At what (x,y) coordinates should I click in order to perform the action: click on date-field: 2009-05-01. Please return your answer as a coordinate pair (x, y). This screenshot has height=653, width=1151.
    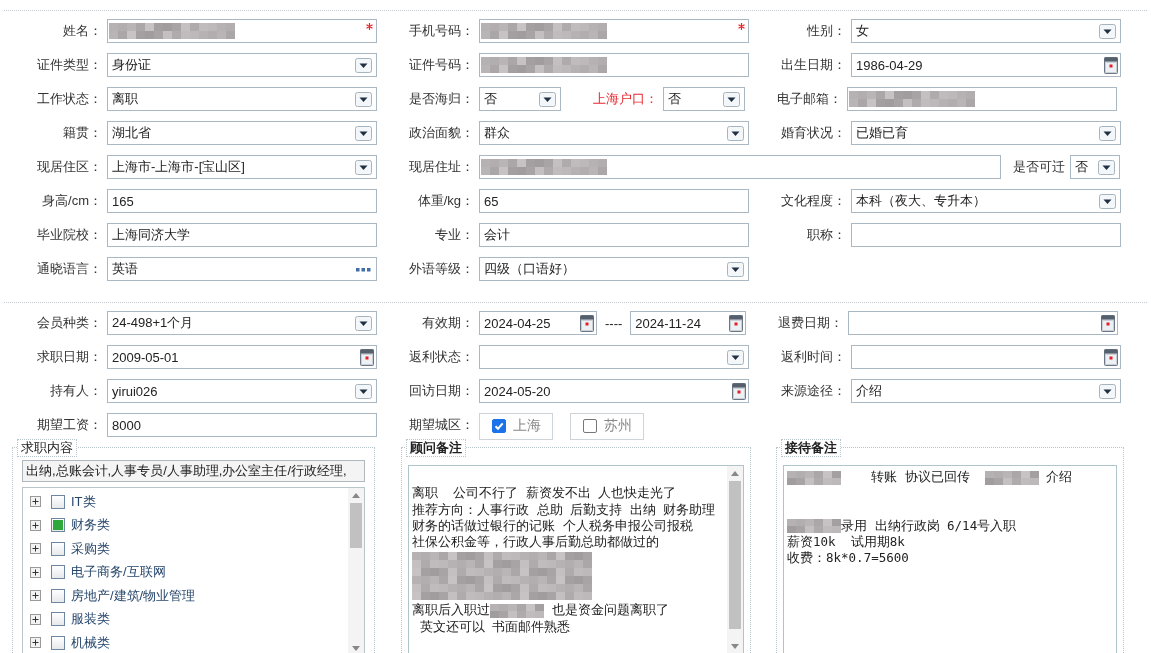
    Looking at the image, I should click on (242, 357).